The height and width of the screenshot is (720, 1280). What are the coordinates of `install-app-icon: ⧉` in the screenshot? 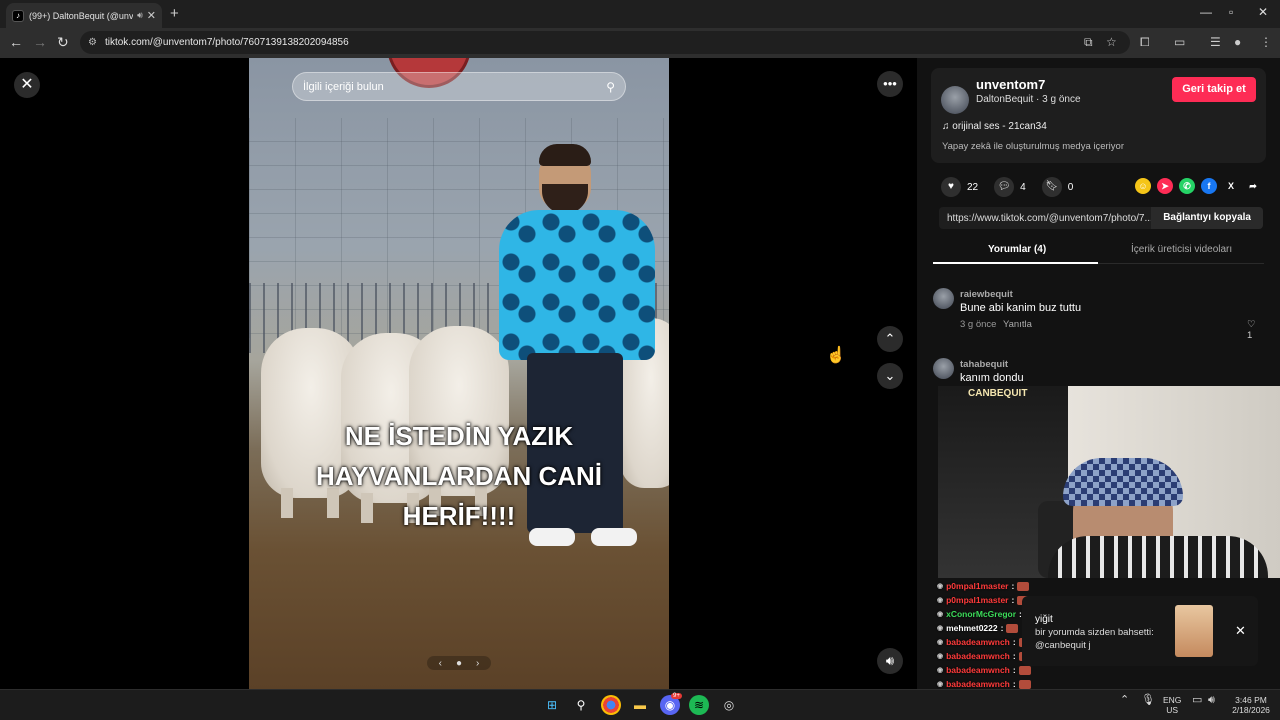 It's located at (1088, 42).